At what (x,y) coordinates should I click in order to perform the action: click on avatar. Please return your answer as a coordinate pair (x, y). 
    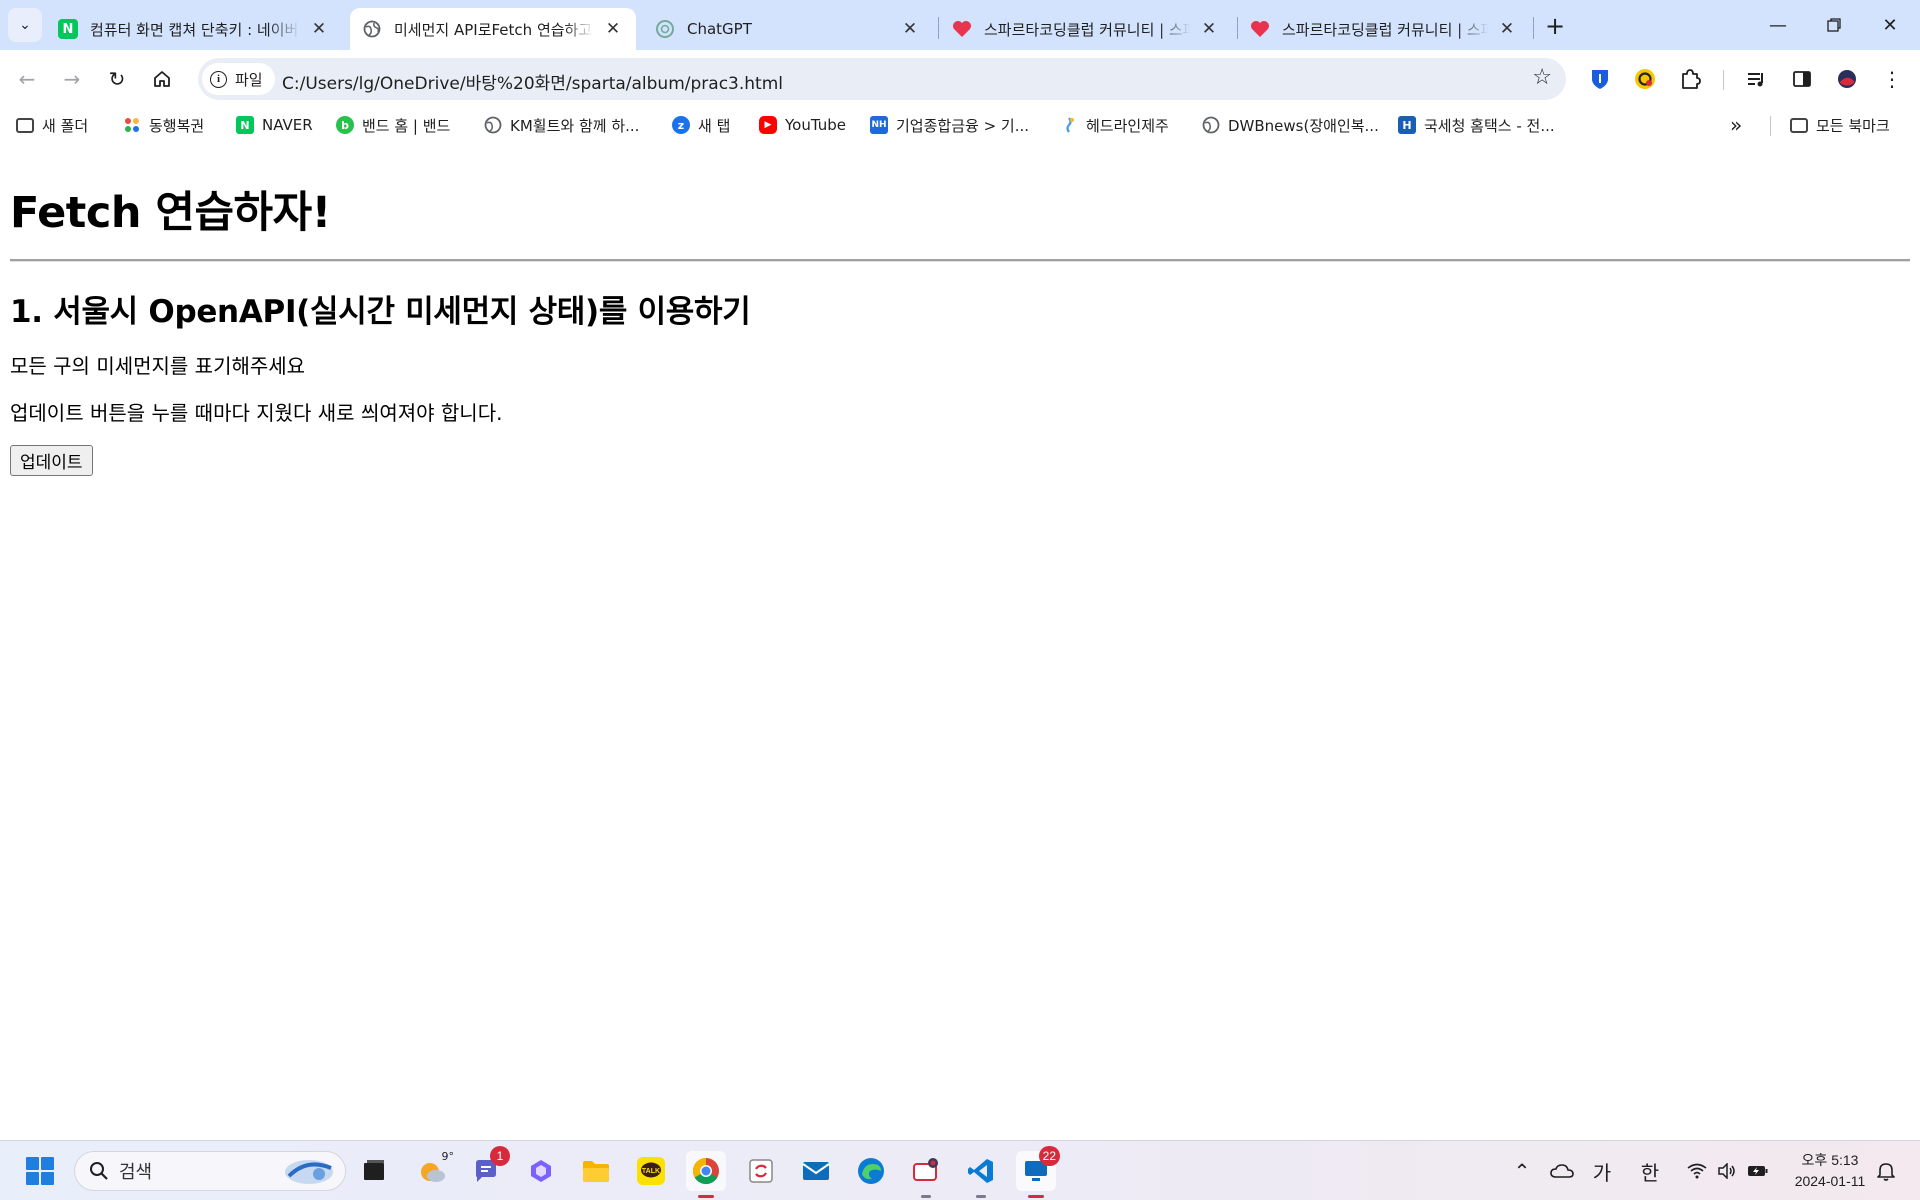
    Looking at the image, I should click on (1847, 79).